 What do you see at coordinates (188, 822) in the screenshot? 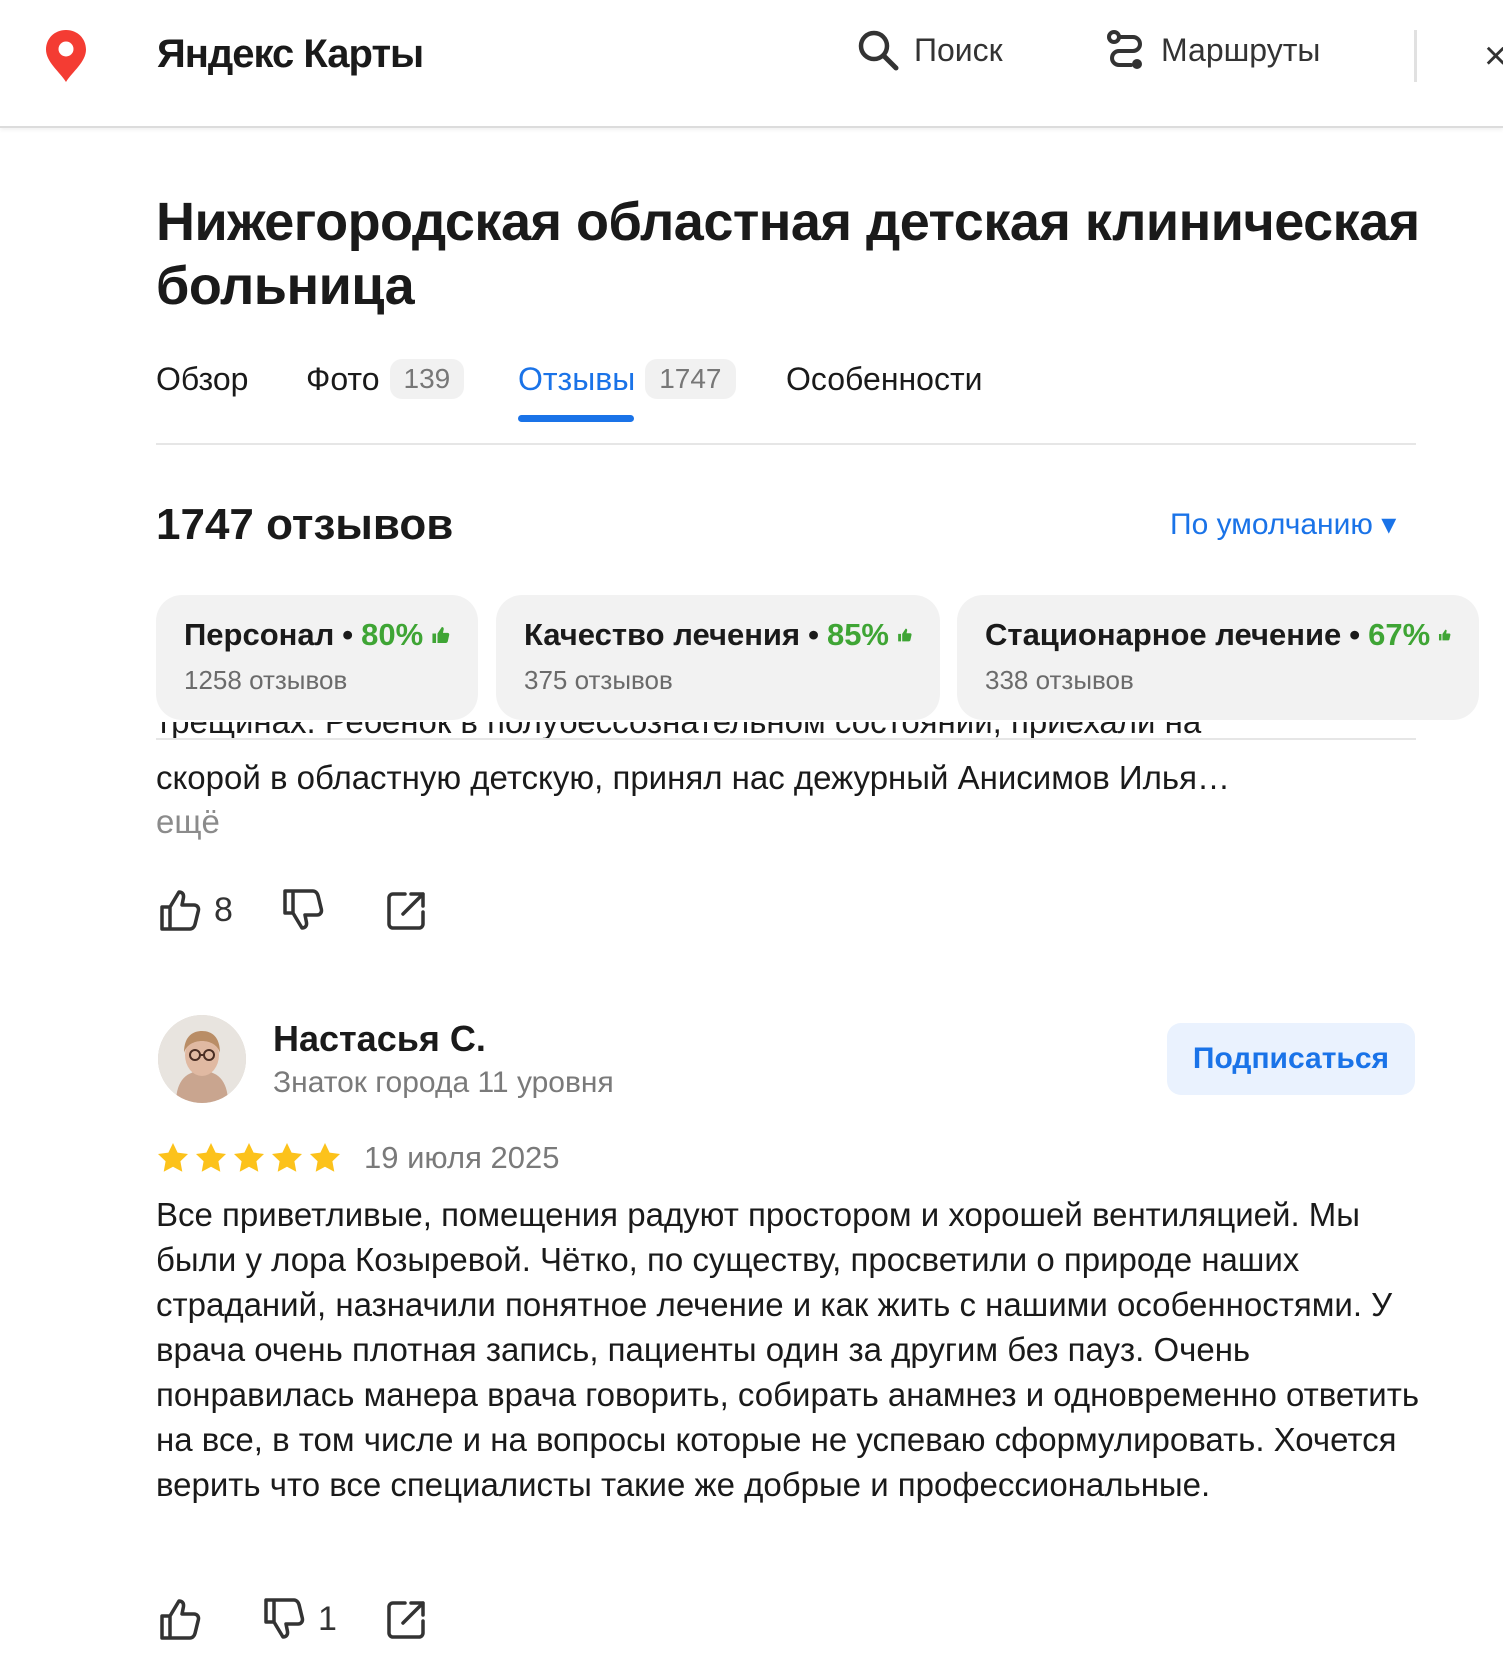
I see `show-more-link: ещё` at bounding box center [188, 822].